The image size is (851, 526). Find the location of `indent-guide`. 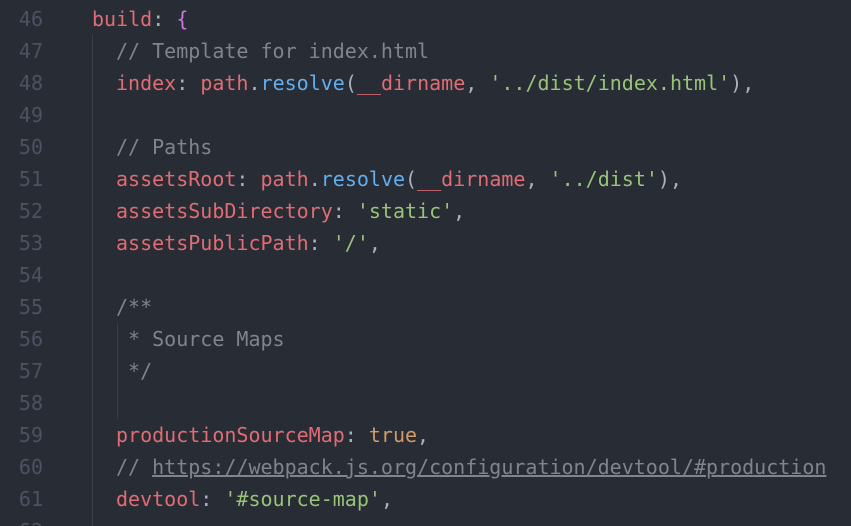

indent-guide is located at coordinates (92, 280).